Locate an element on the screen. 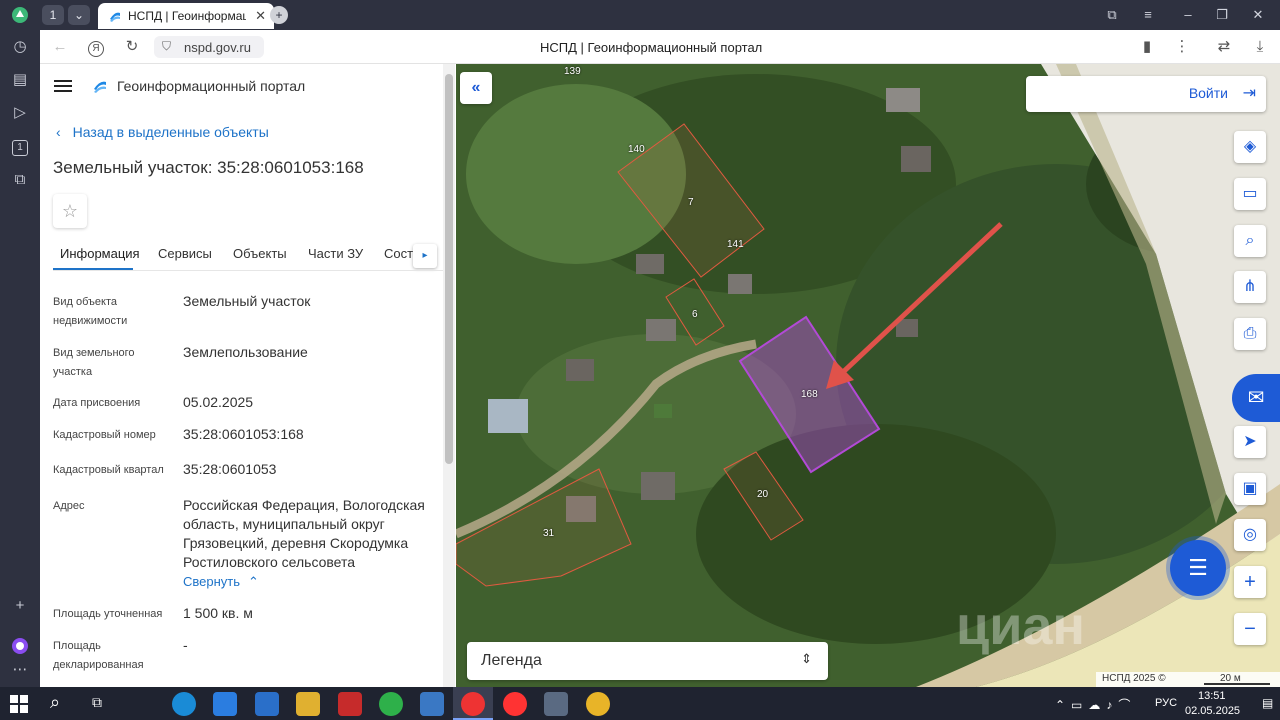 This screenshot has width=1280, height=720. page-menu-icon: ⋮ is located at coordinates (1182, 47).